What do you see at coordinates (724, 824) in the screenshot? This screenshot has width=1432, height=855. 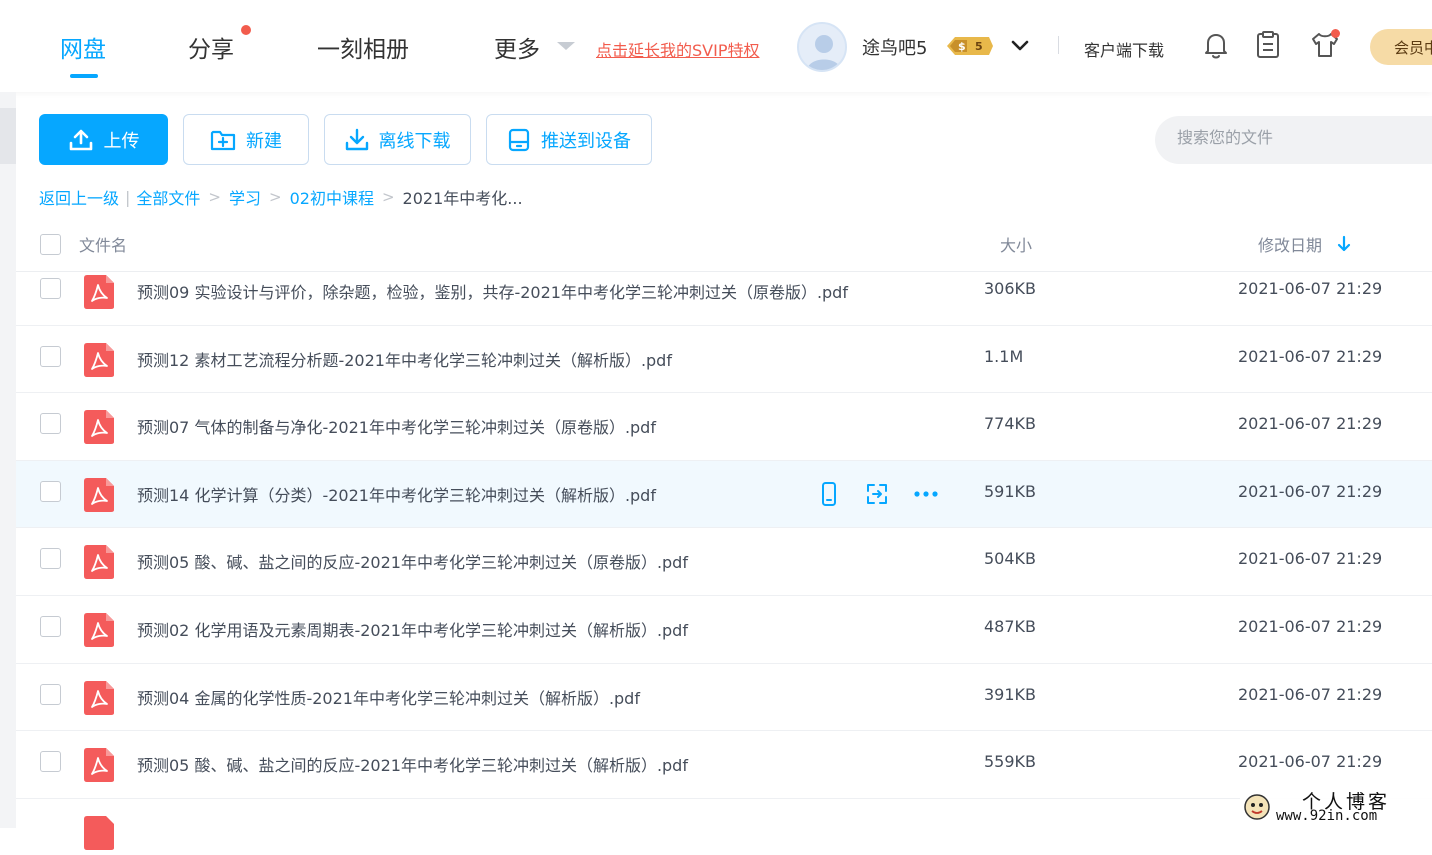 I see `table-row-partial` at bounding box center [724, 824].